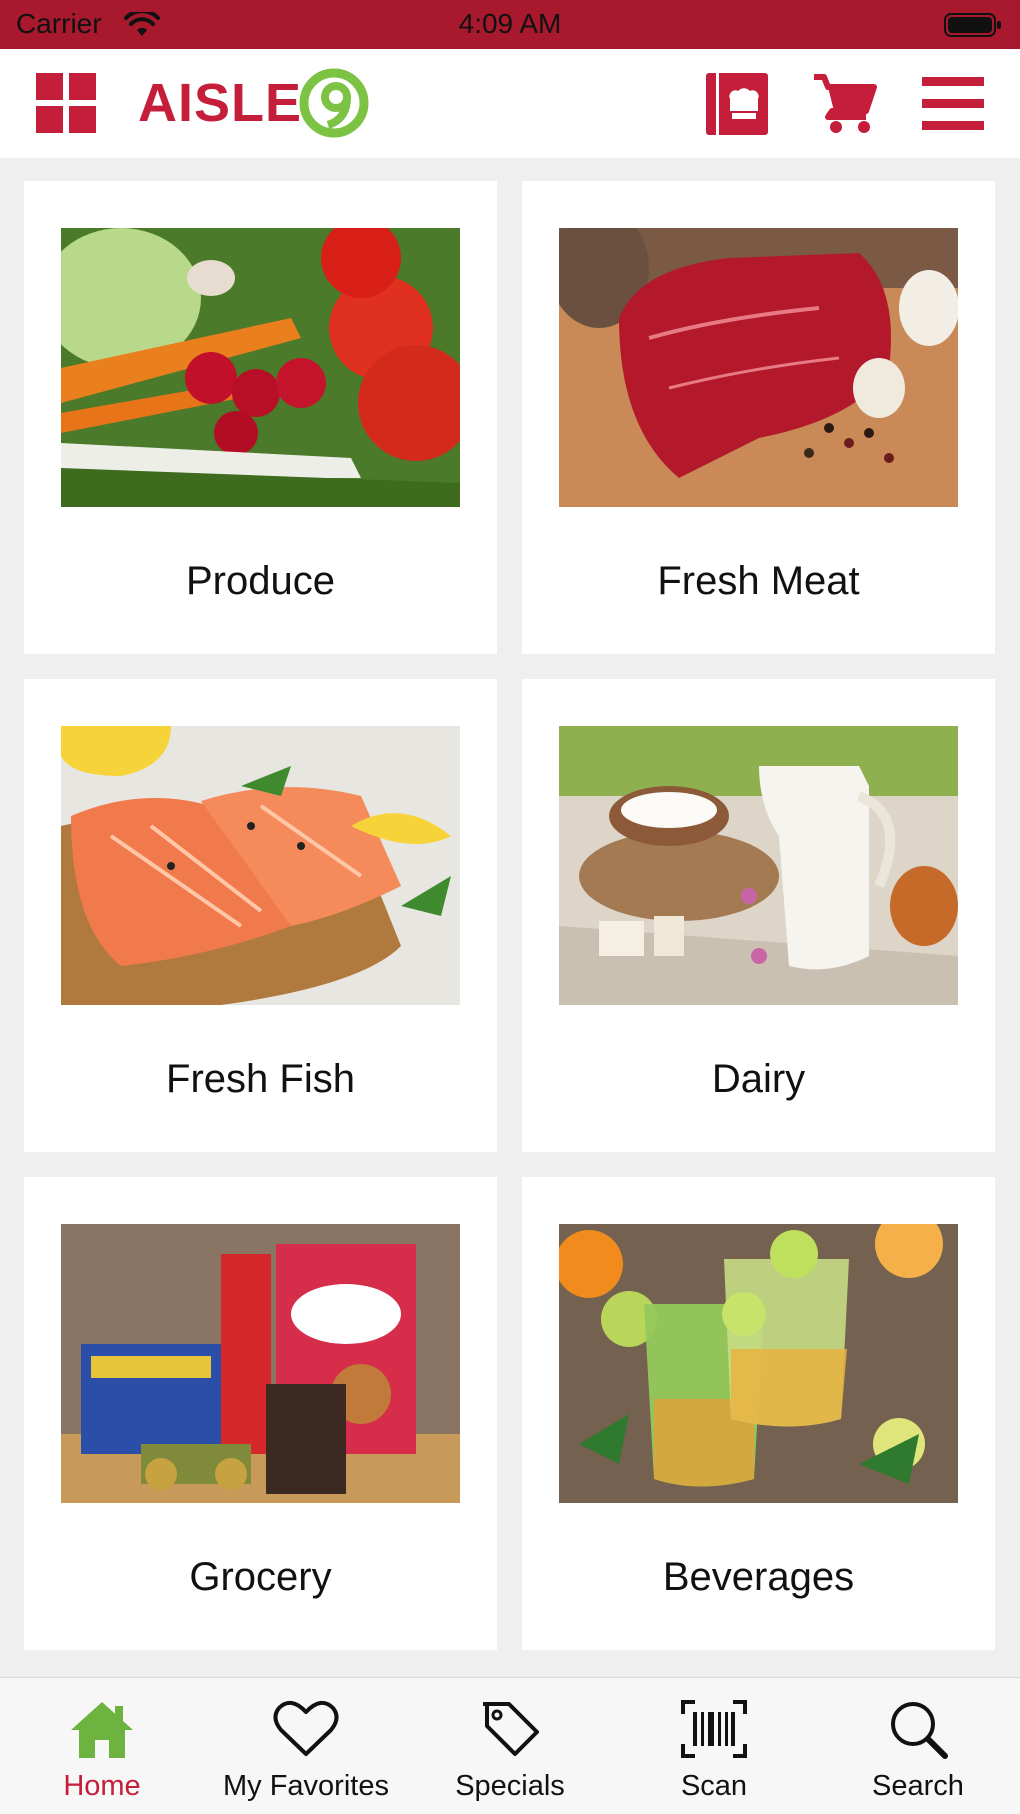 Image resolution: width=1020 pixels, height=1814 pixels. What do you see at coordinates (334, 103) in the screenshot?
I see `logo-nine-mark` at bounding box center [334, 103].